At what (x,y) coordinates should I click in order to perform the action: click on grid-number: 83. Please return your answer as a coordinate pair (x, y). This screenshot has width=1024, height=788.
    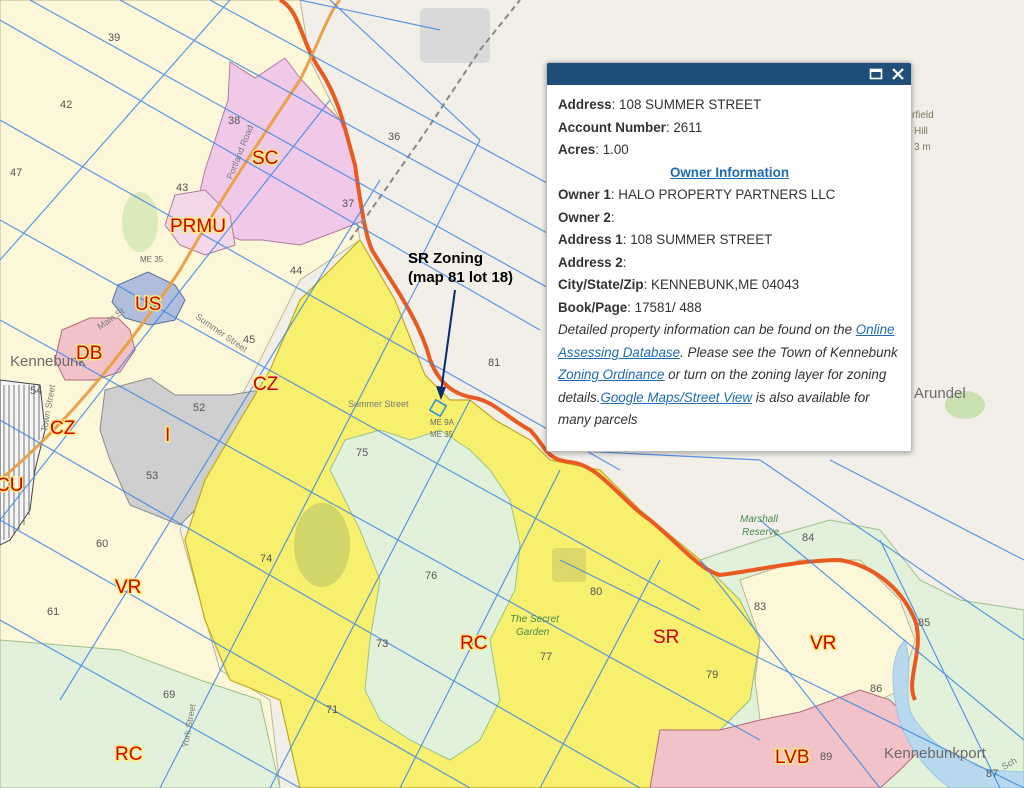
    Looking at the image, I should click on (760, 607).